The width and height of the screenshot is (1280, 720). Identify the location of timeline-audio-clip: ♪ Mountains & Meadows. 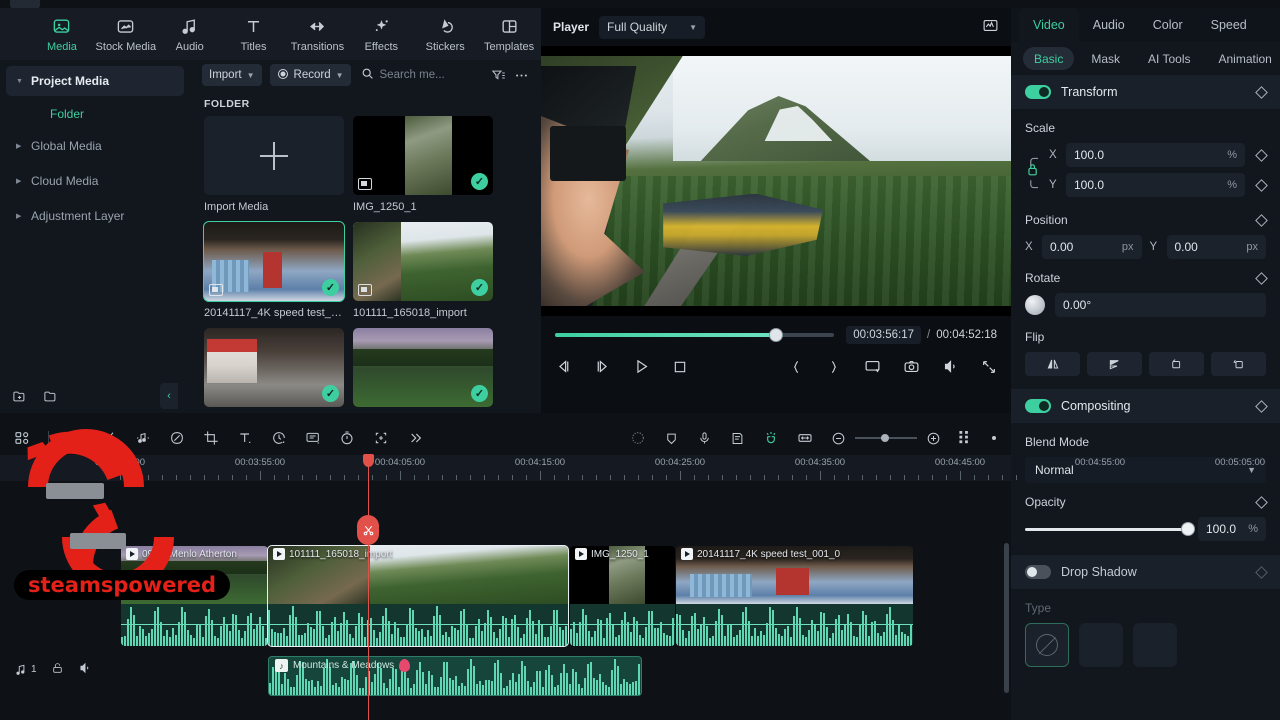
(455, 676).